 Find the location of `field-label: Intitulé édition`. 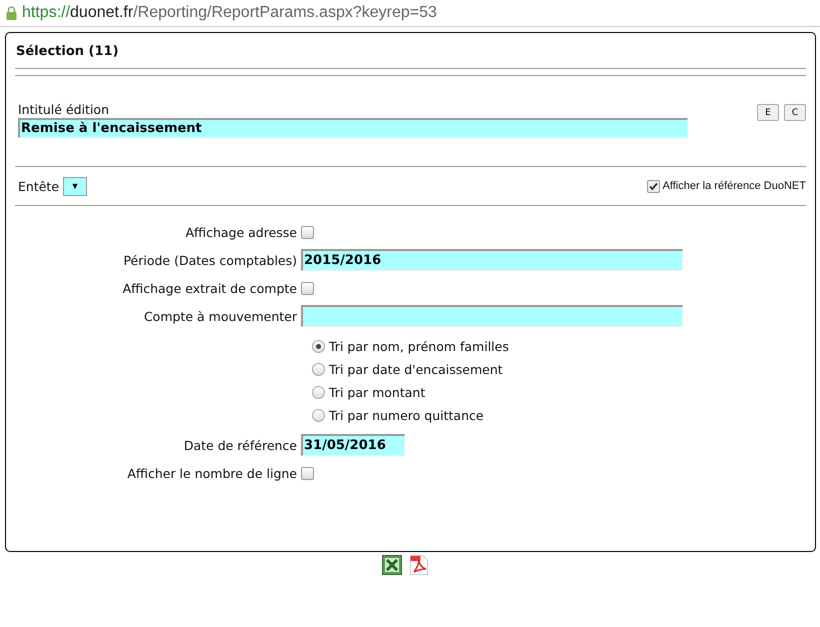

field-label: Intitulé édition is located at coordinates (64, 109).